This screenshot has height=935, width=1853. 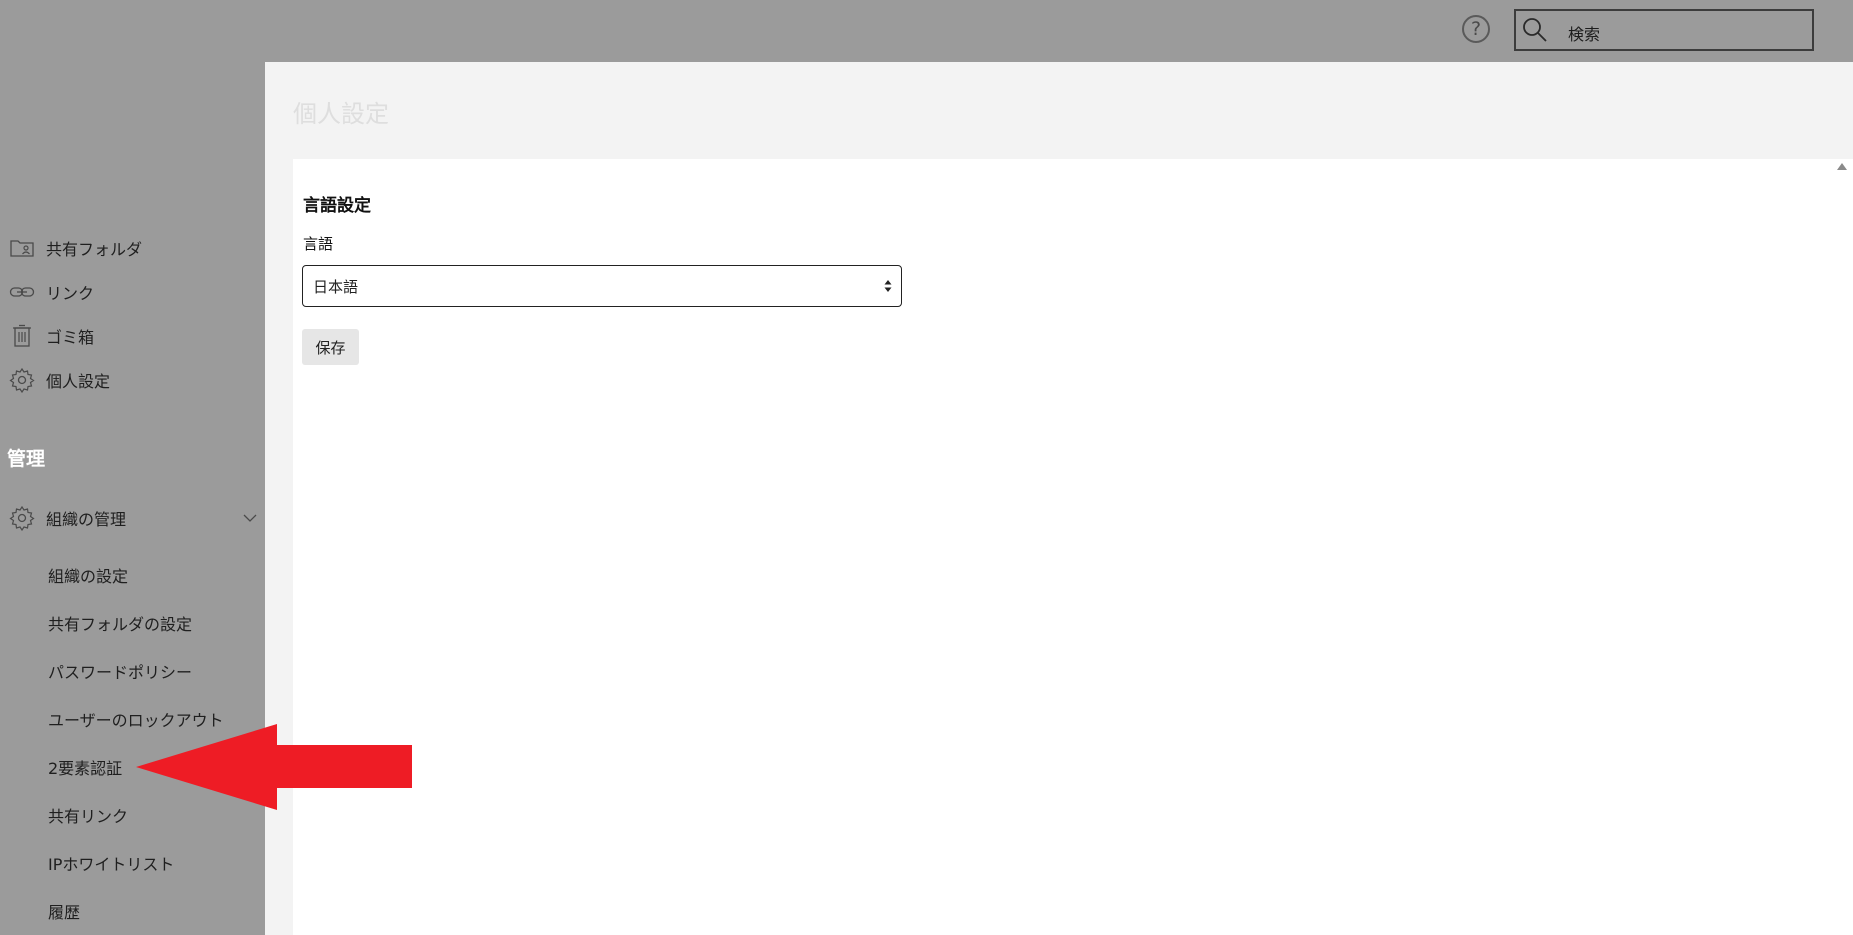 I want to click on sidebar-item-shared-folders: 共有フォルダ, so click(x=132, y=248).